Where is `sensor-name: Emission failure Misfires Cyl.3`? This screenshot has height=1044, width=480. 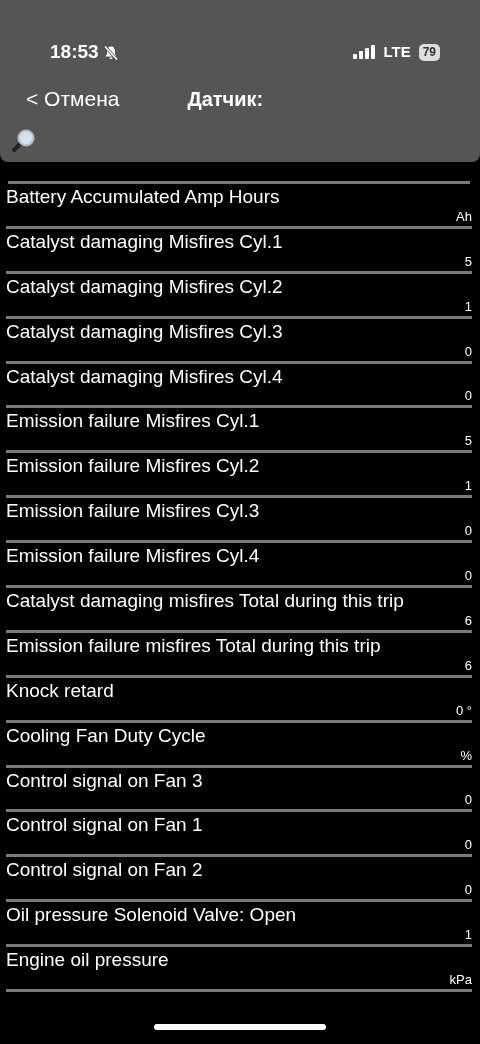
sensor-name: Emission failure Misfires Cyl.3 is located at coordinates (239, 511).